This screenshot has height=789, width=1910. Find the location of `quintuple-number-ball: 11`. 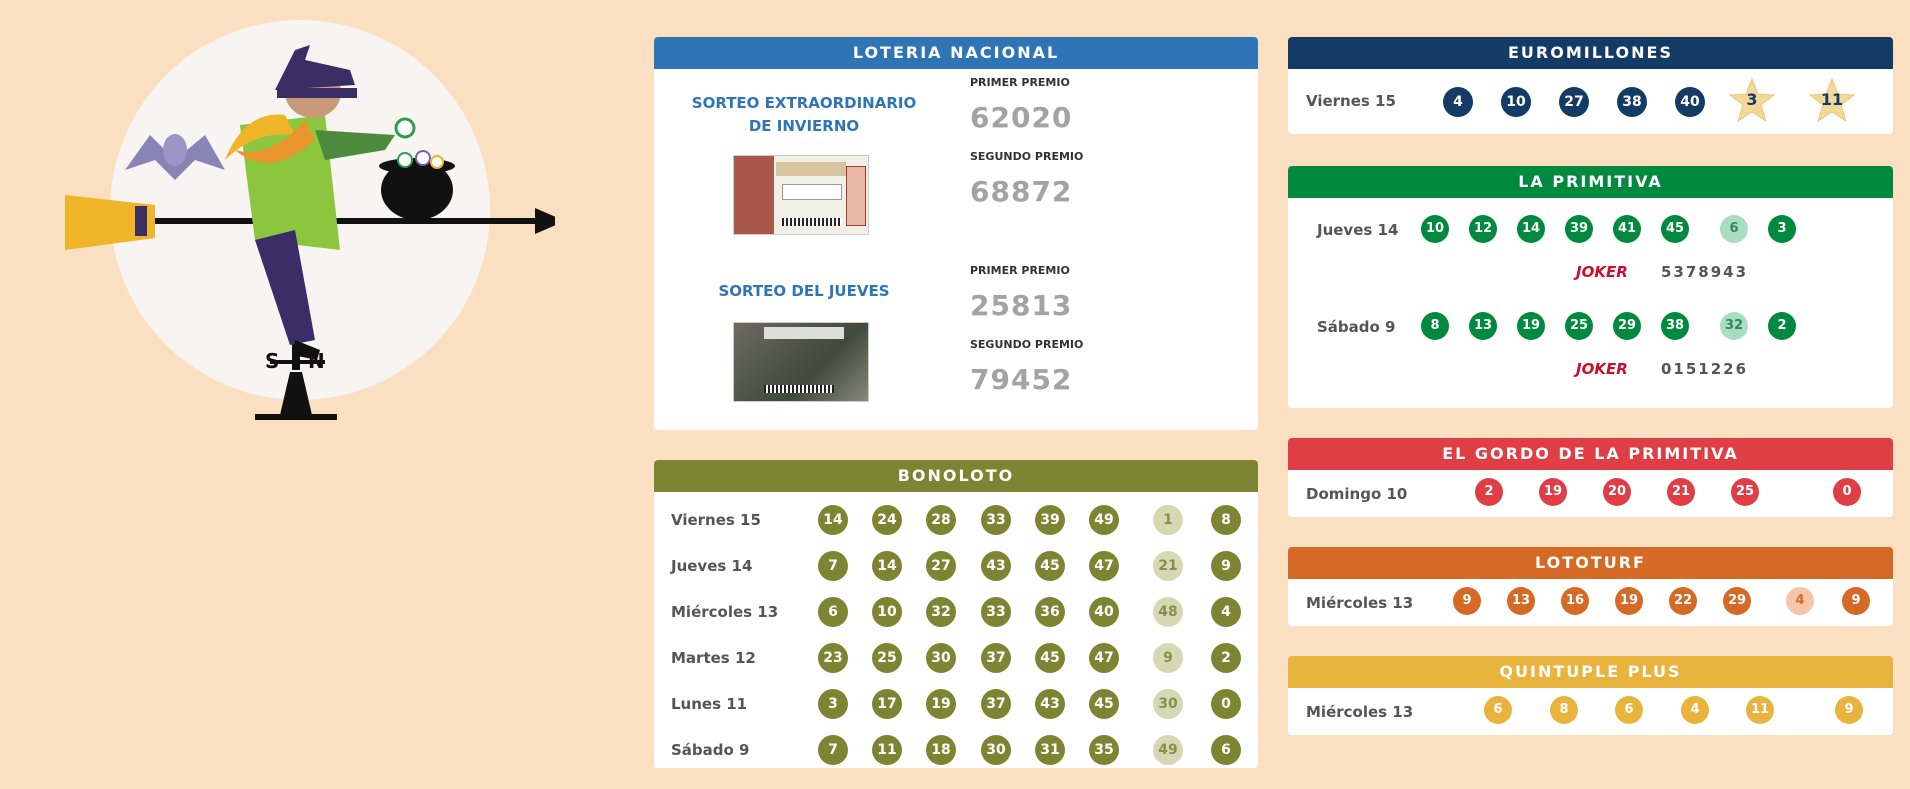

quintuple-number-ball: 11 is located at coordinates (1760, 710).